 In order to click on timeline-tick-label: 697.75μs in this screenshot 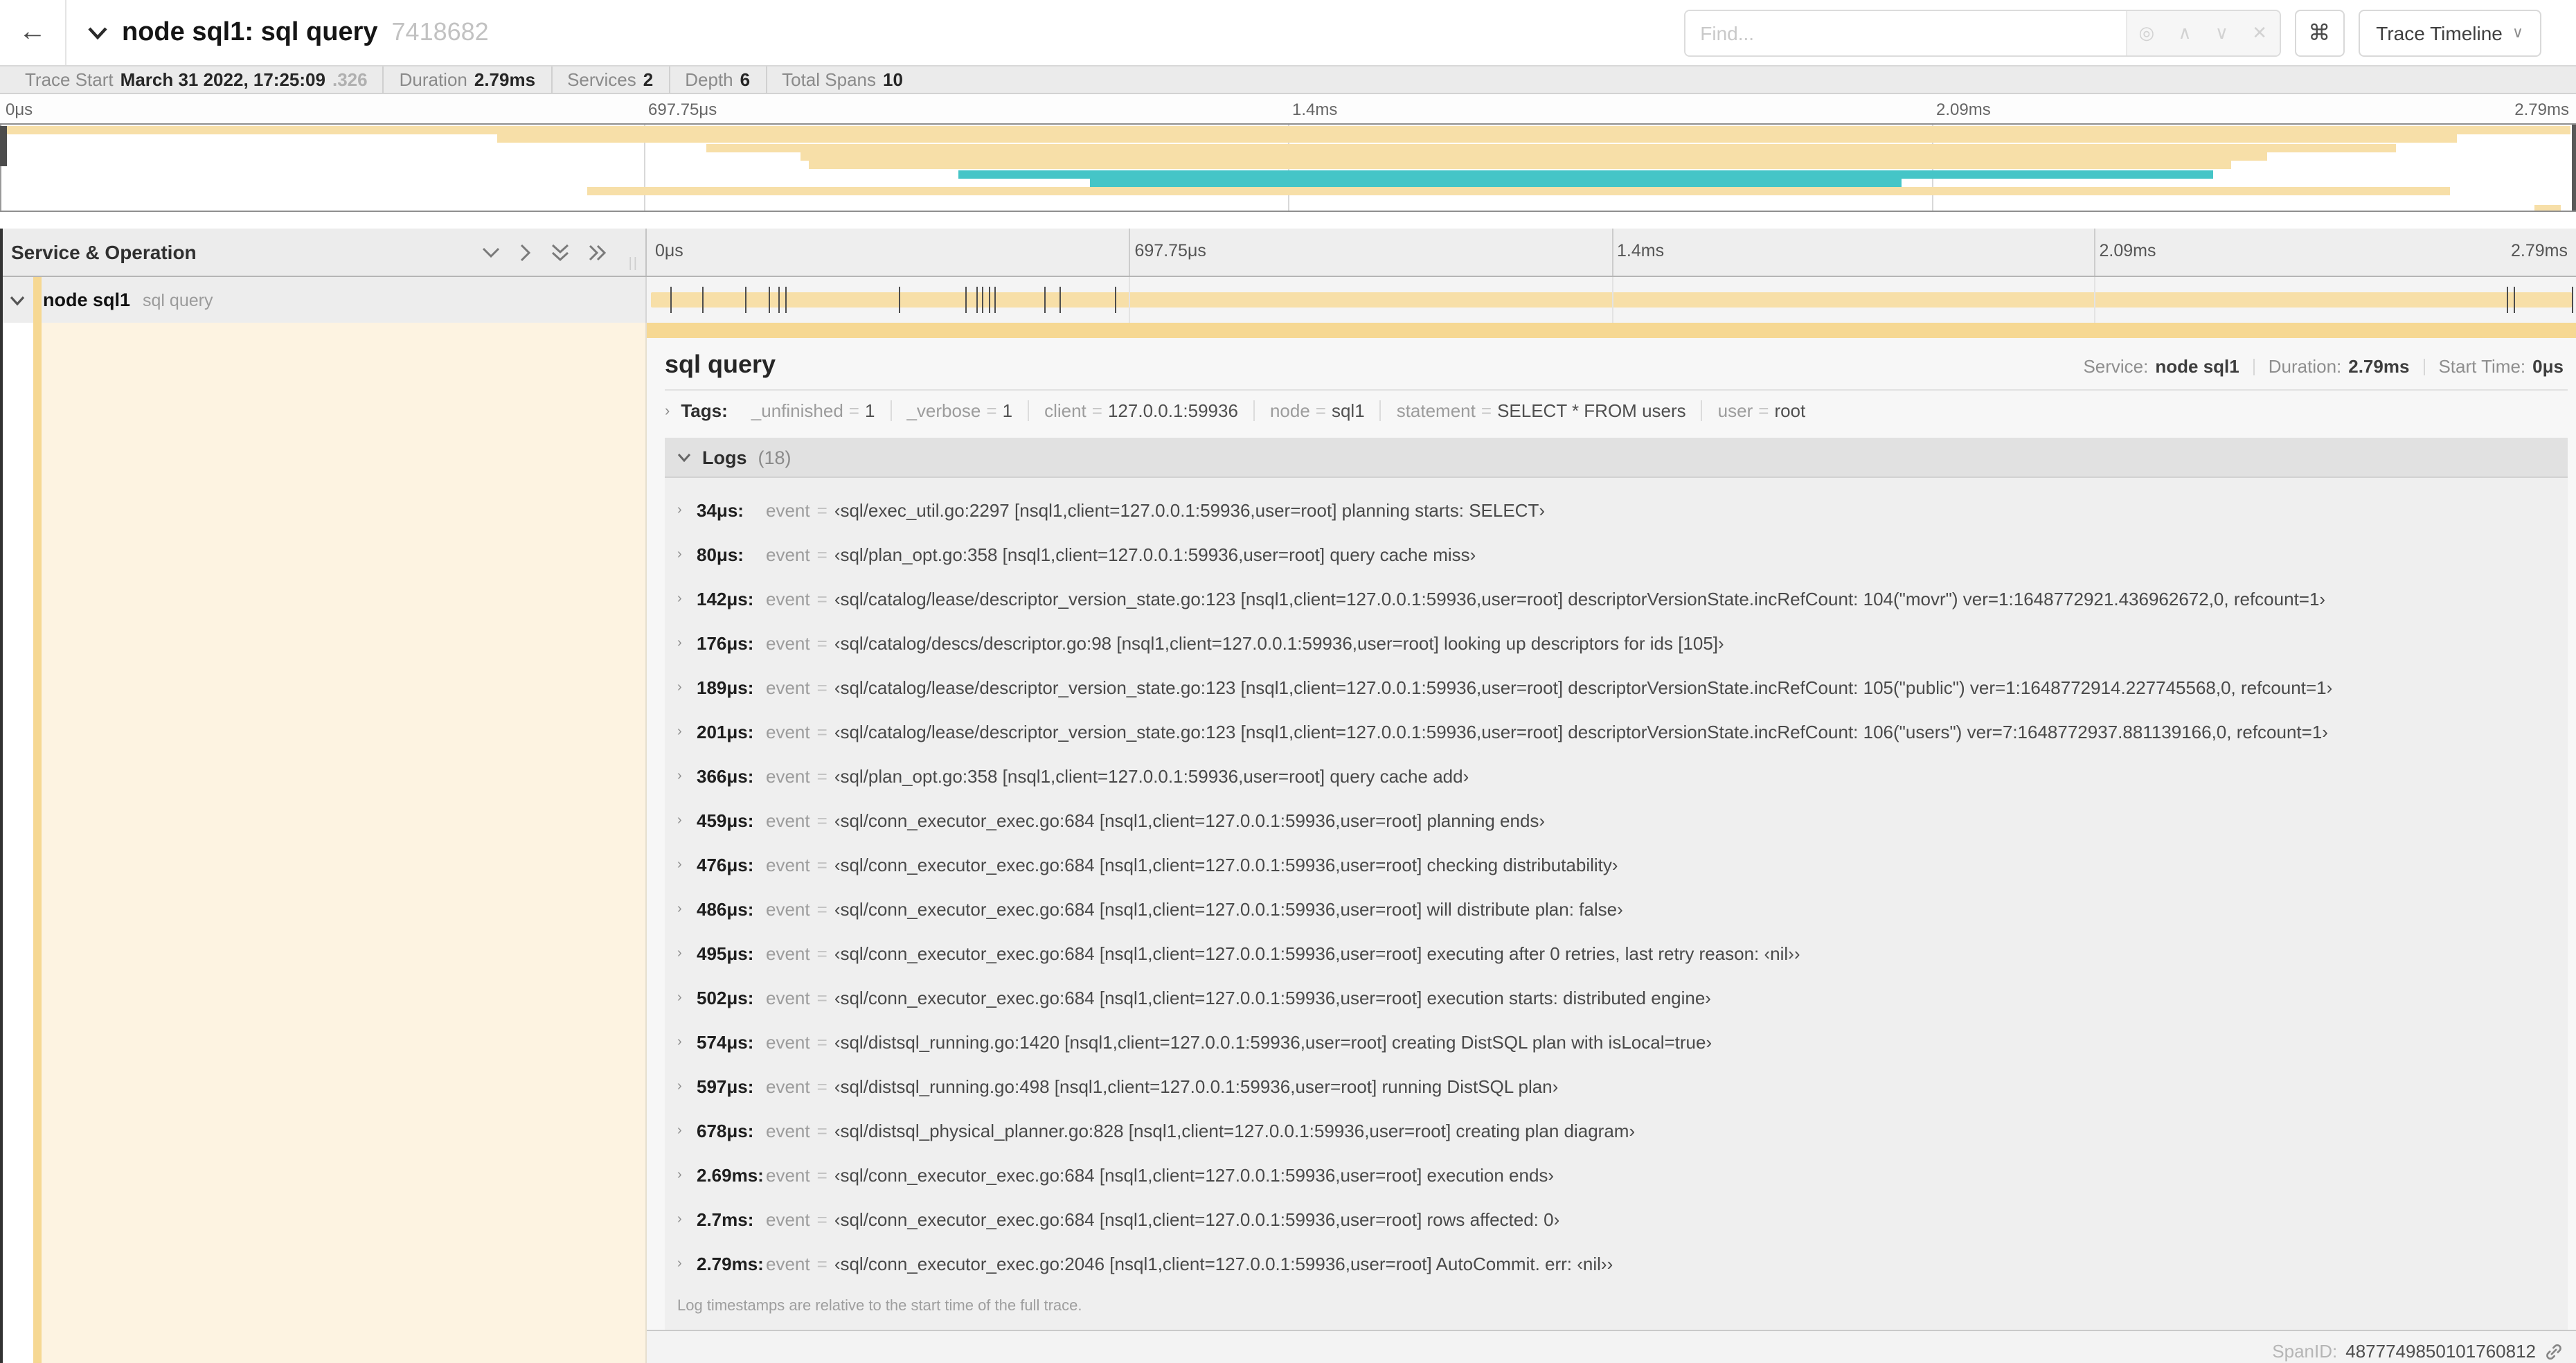, I will do `click(1170, 251)`.